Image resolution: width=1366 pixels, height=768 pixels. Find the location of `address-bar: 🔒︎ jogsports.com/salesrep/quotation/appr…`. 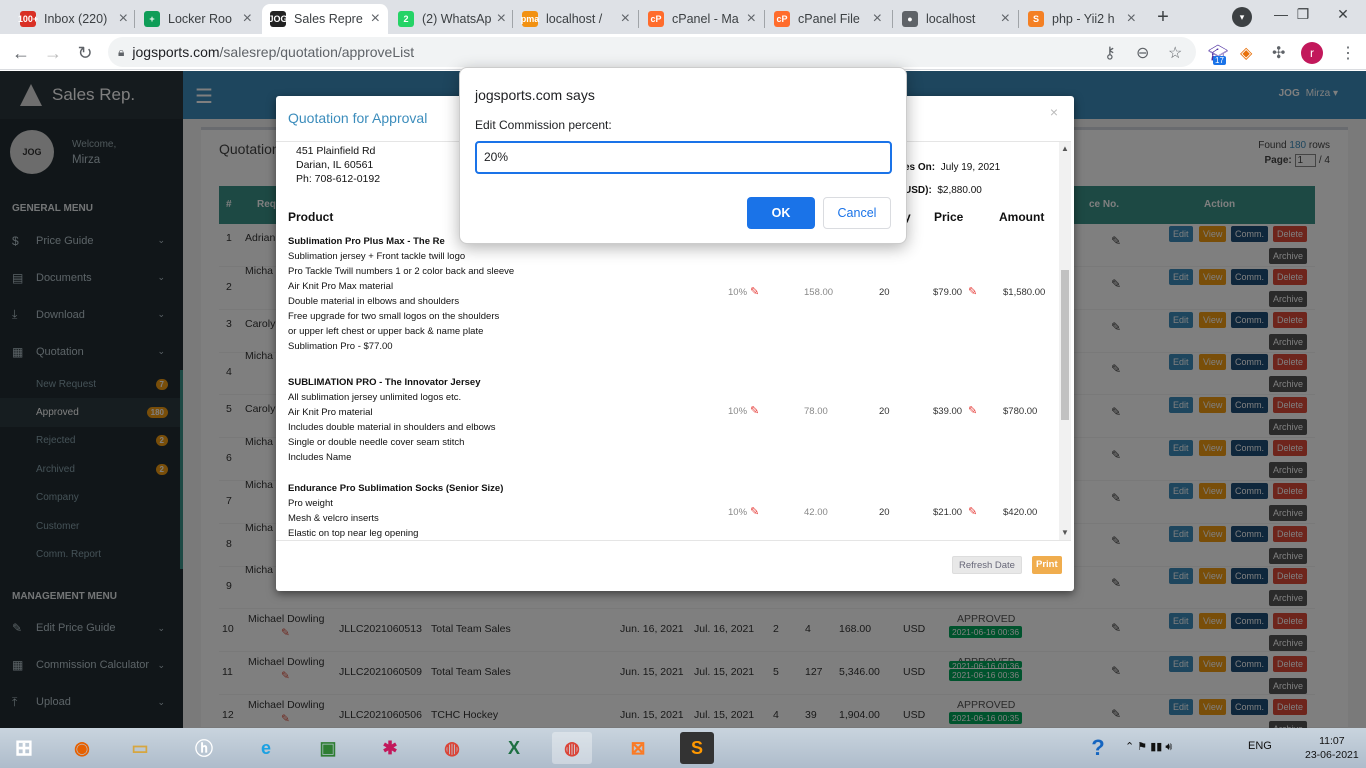

address-bar: 🔒︎ jogsports.com/salesrep/quotation/appr… is located at coordinates (652, 52).